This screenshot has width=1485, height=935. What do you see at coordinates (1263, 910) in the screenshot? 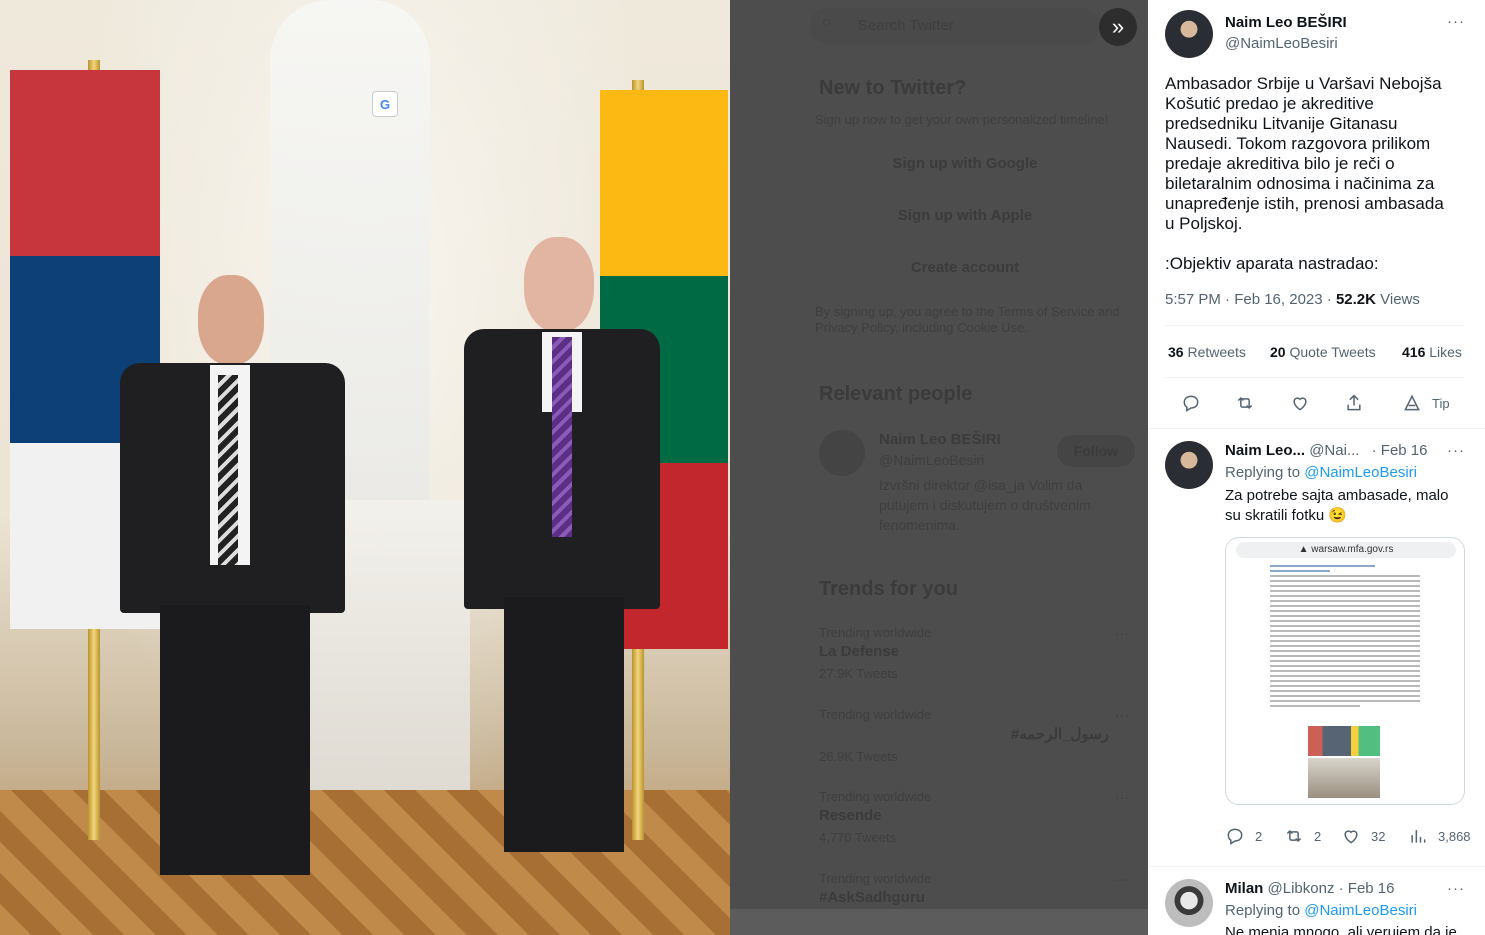
I see `replying-to-prefix: Replying to` at bounding box center [1263, 910].